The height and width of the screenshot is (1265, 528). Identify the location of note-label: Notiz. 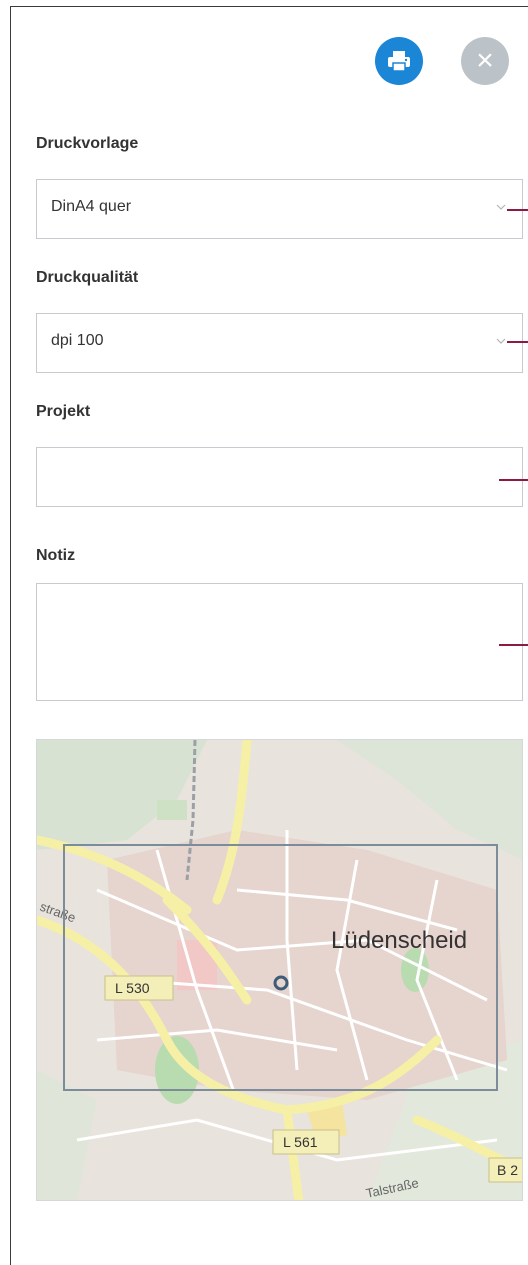
(56, 555).